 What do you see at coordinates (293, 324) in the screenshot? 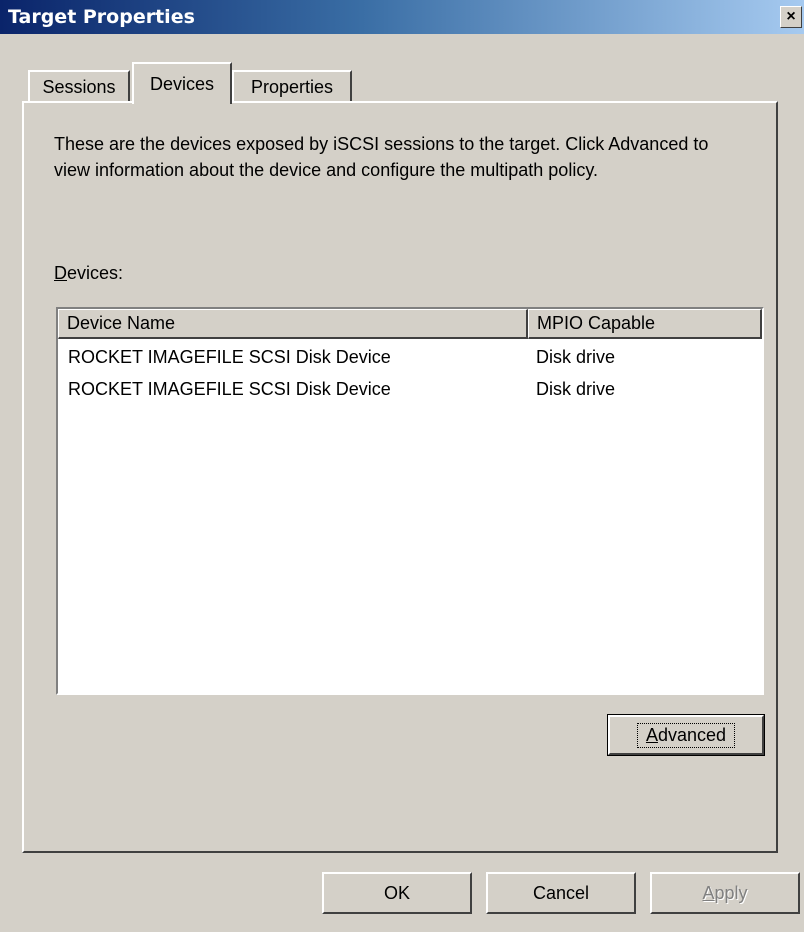
I see `column-header-device-name: Device Name` at bounding box center [293, 324].